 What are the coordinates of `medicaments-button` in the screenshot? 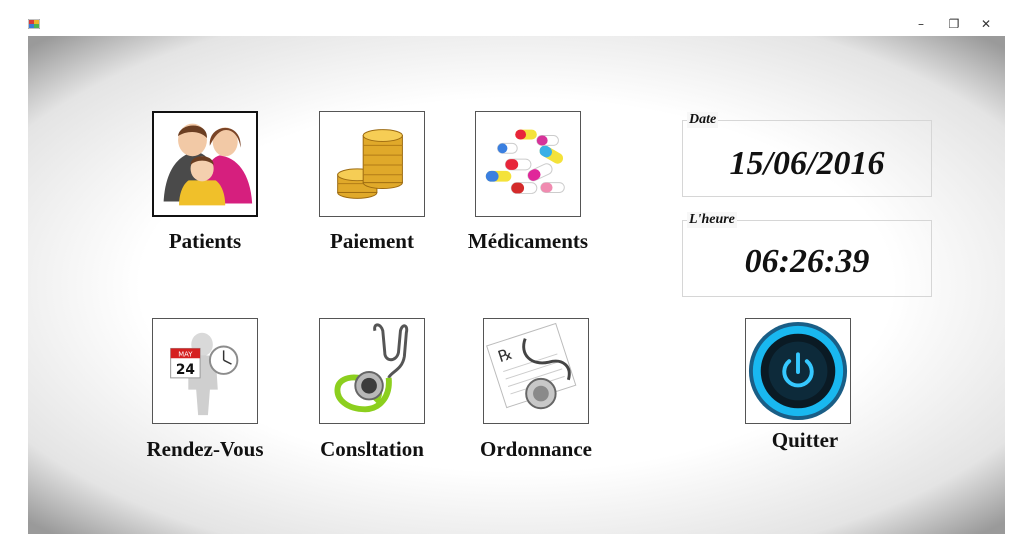 It's located at (528, 164).